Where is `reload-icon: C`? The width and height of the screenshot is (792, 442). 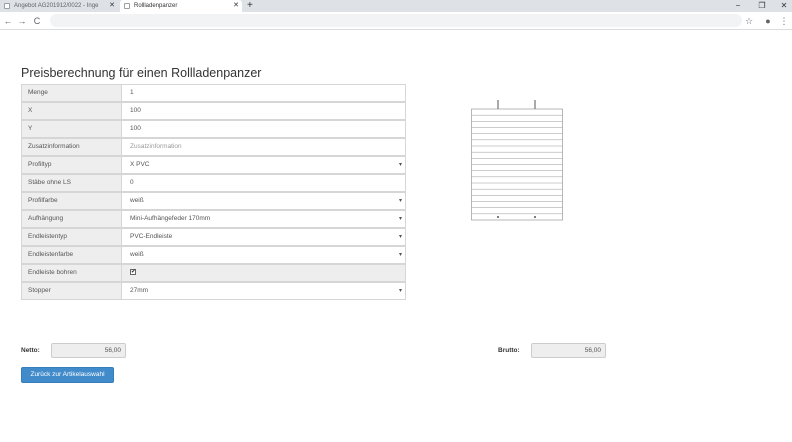 reload-icon: C is located at coordinates (37, 21).